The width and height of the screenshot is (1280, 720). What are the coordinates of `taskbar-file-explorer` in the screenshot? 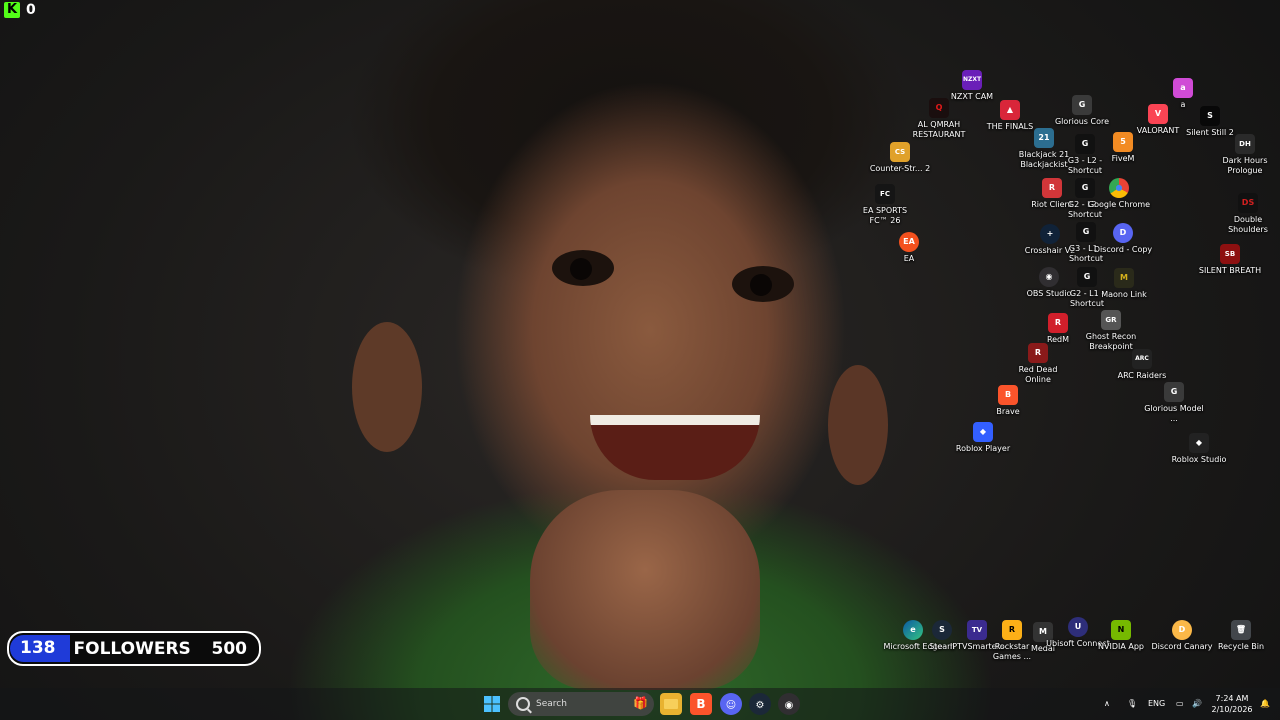 It's located at (671, 704).